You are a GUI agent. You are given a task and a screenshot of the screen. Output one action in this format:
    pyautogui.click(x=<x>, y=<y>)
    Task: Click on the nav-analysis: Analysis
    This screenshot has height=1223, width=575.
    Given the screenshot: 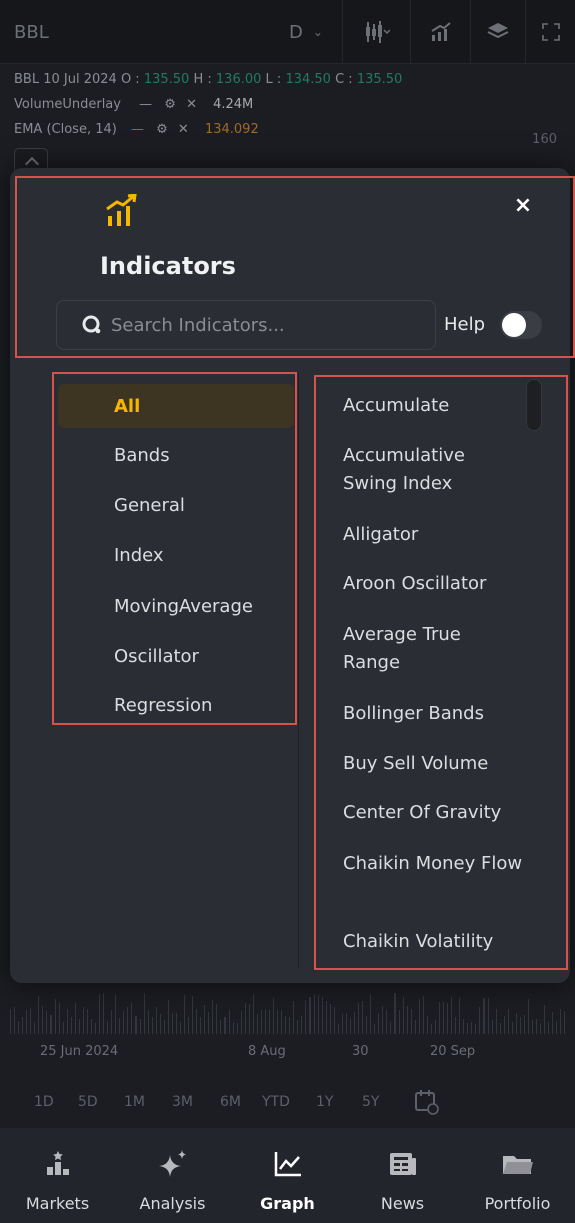 What is the action you would take?
    pyautogui.click(x=172, y=1175)
    